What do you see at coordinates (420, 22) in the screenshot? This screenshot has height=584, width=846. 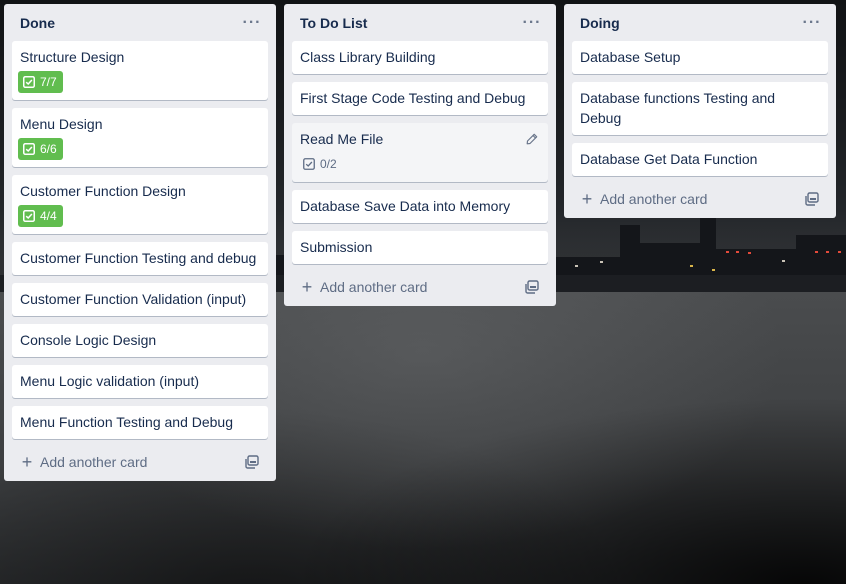 I see `list-header: To Do List ···` at bounding box center [420, 22].